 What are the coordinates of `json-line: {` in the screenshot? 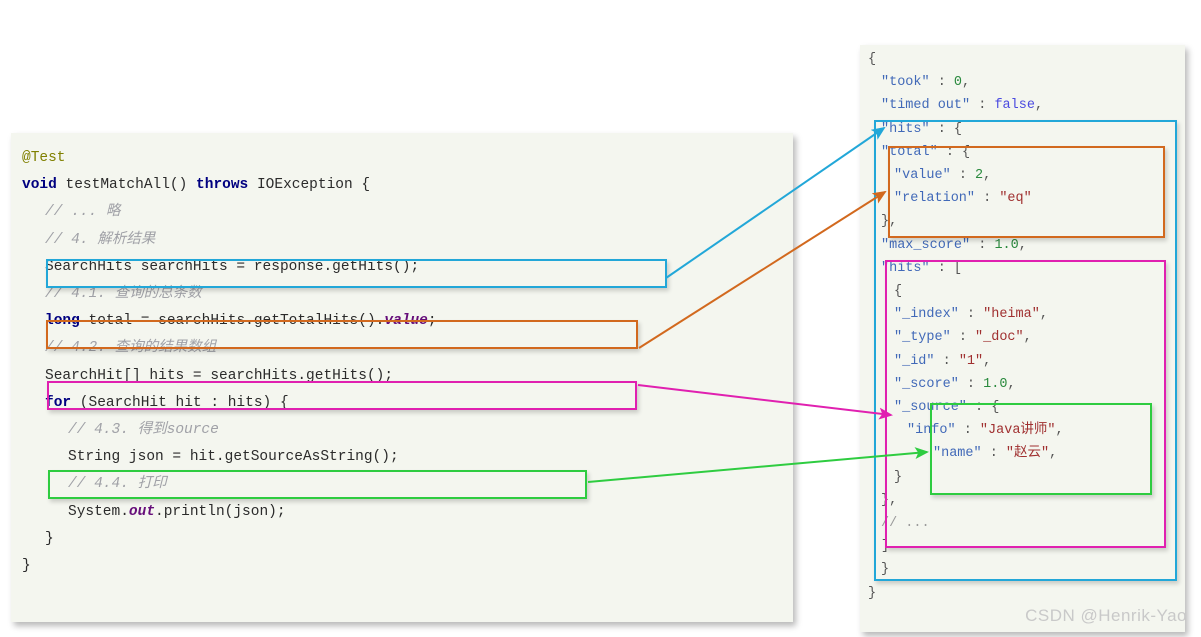 It's located at (872, 59).